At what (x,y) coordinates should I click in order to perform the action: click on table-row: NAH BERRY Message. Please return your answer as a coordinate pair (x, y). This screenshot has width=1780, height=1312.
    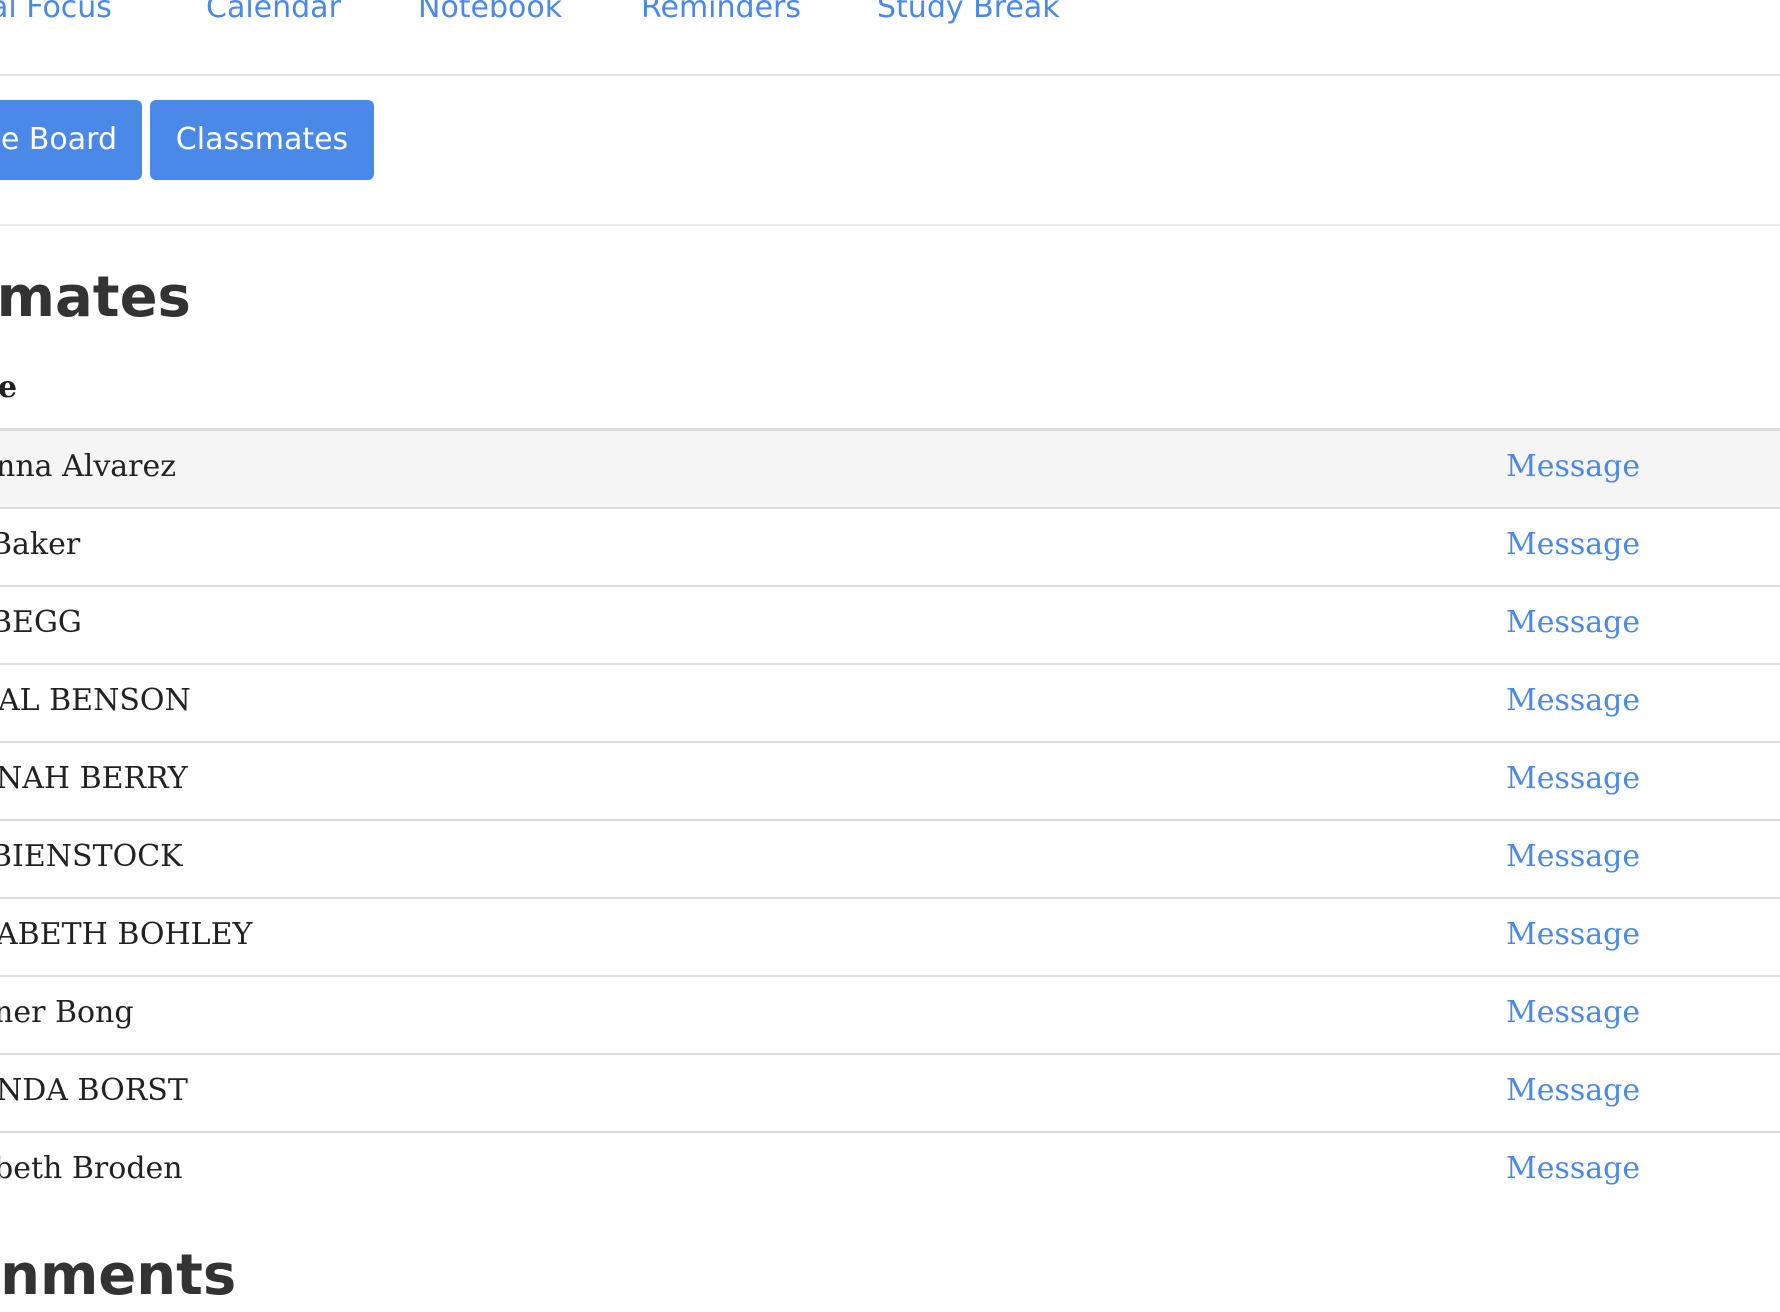
    Looking at the image, I should click on (890, 782).